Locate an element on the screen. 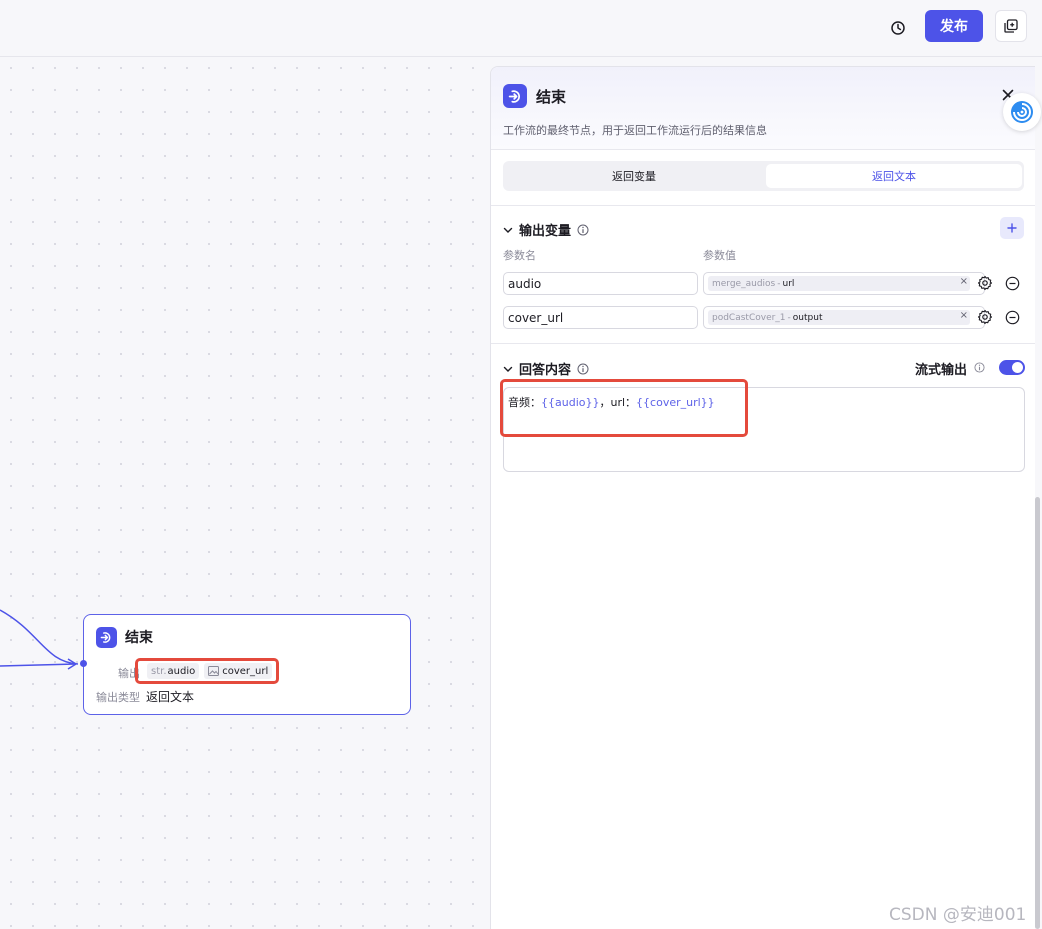 This screenshot has height=929, width=1042. section-title: 回答内容 is located at coordinates (545, 370).